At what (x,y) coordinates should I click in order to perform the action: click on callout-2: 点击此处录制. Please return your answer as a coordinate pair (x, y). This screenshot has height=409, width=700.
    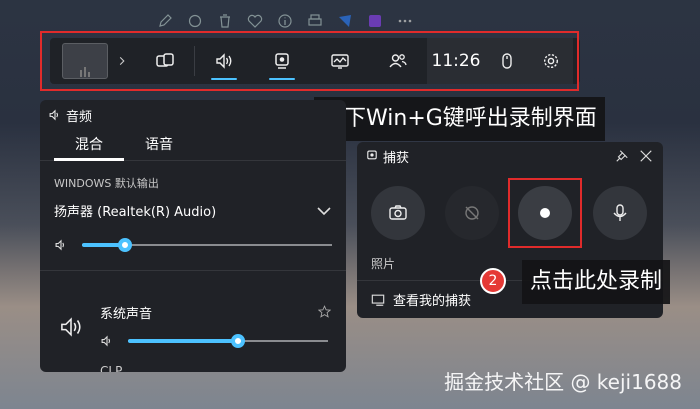
    Looking at the image, I should click on (596, 282).